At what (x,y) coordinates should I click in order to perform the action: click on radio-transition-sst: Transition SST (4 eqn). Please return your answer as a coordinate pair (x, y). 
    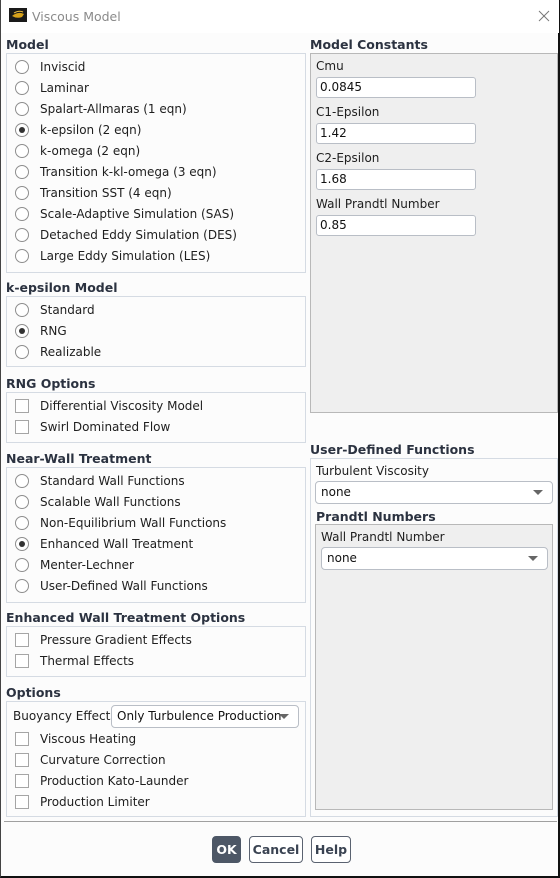
    Looking at the image, I should click on (93, 193).